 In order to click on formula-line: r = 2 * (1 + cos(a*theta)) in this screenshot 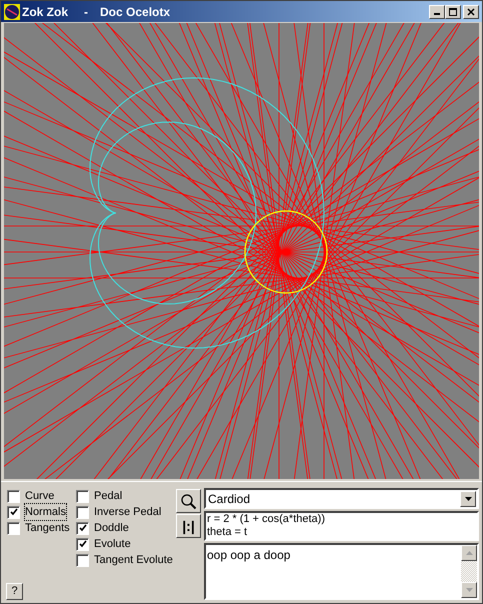, I will do `click(266, 519)`.